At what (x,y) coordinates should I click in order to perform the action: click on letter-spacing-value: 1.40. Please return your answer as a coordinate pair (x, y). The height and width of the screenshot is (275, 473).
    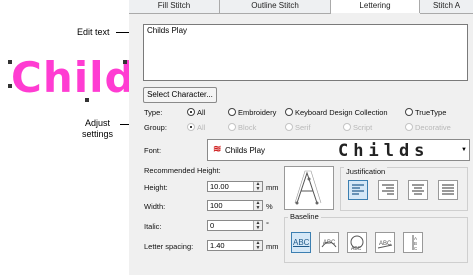
    Looking at the image, I should click on (217, 245).